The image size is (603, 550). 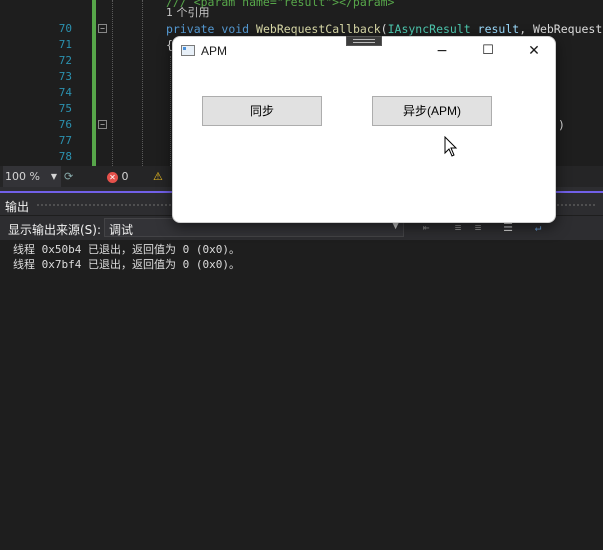 I want to click on error-count: 0, so click(x=125, y=176).